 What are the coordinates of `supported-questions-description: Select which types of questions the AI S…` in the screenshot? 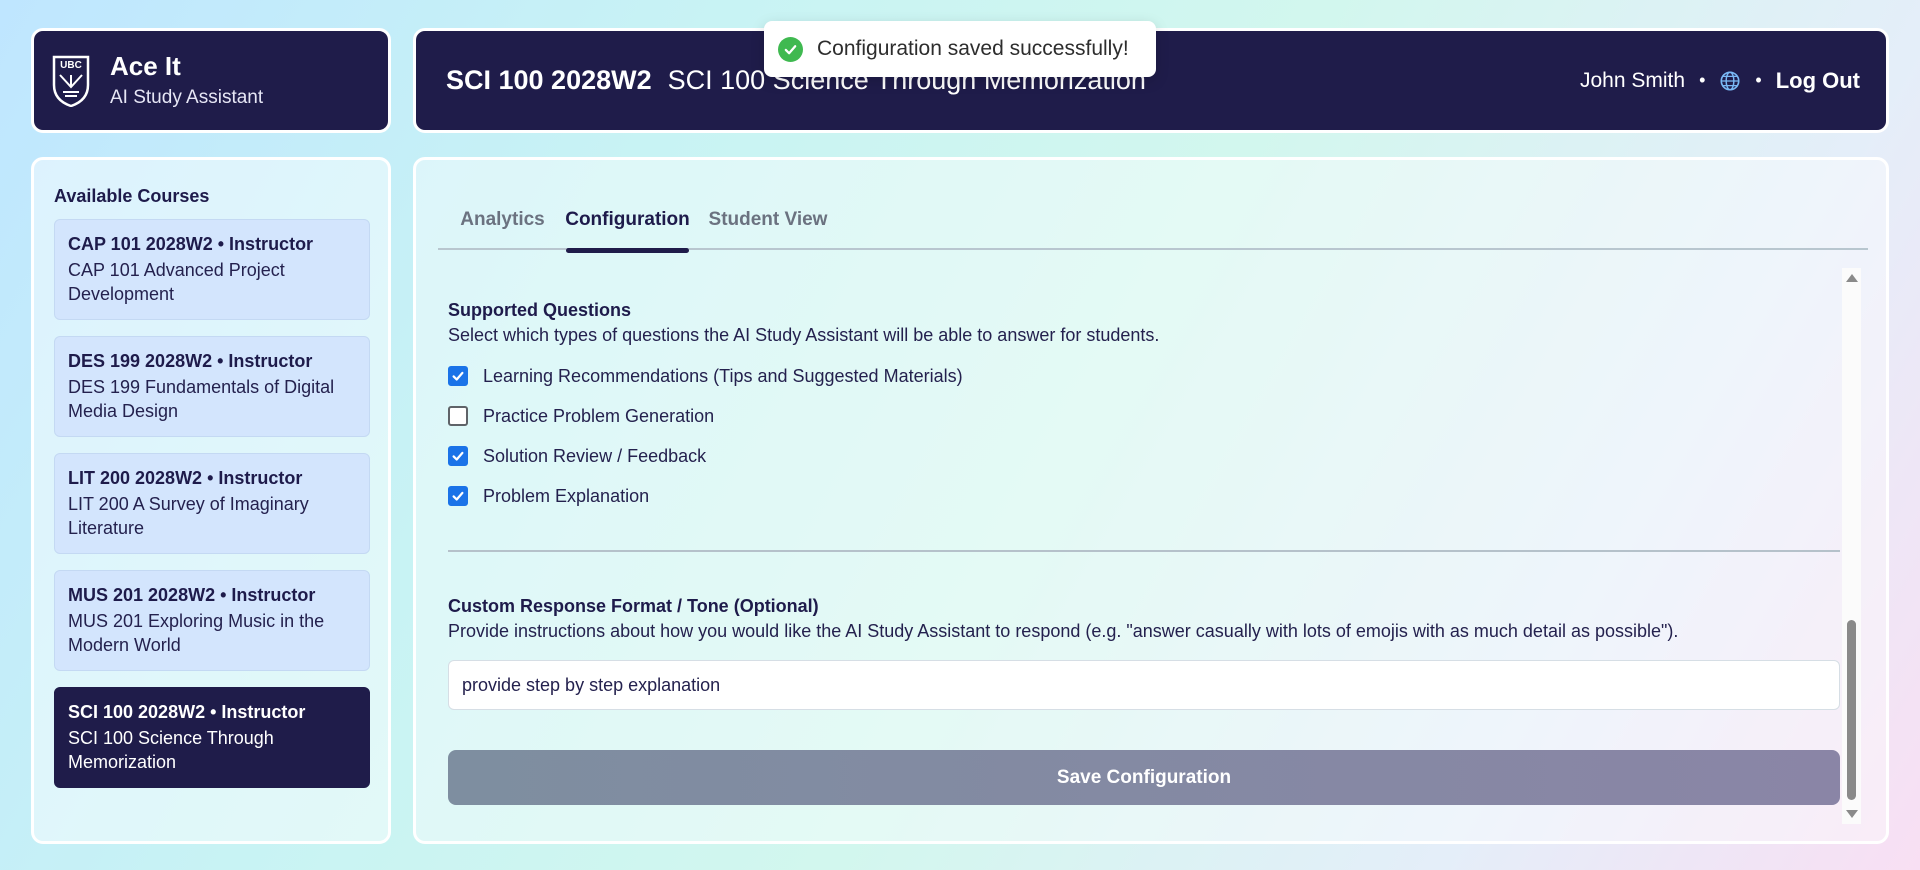 It's located at (804, 335).